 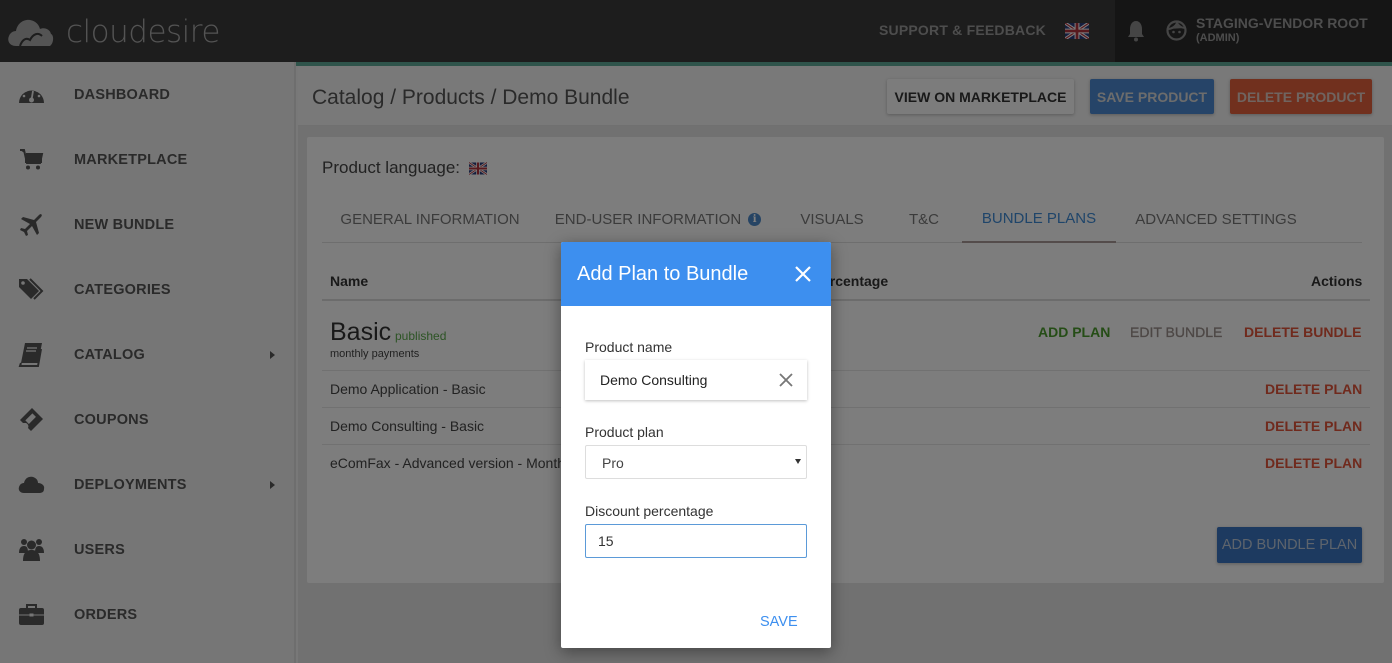 I want to click on close-icon, so click(x=803, y=274).